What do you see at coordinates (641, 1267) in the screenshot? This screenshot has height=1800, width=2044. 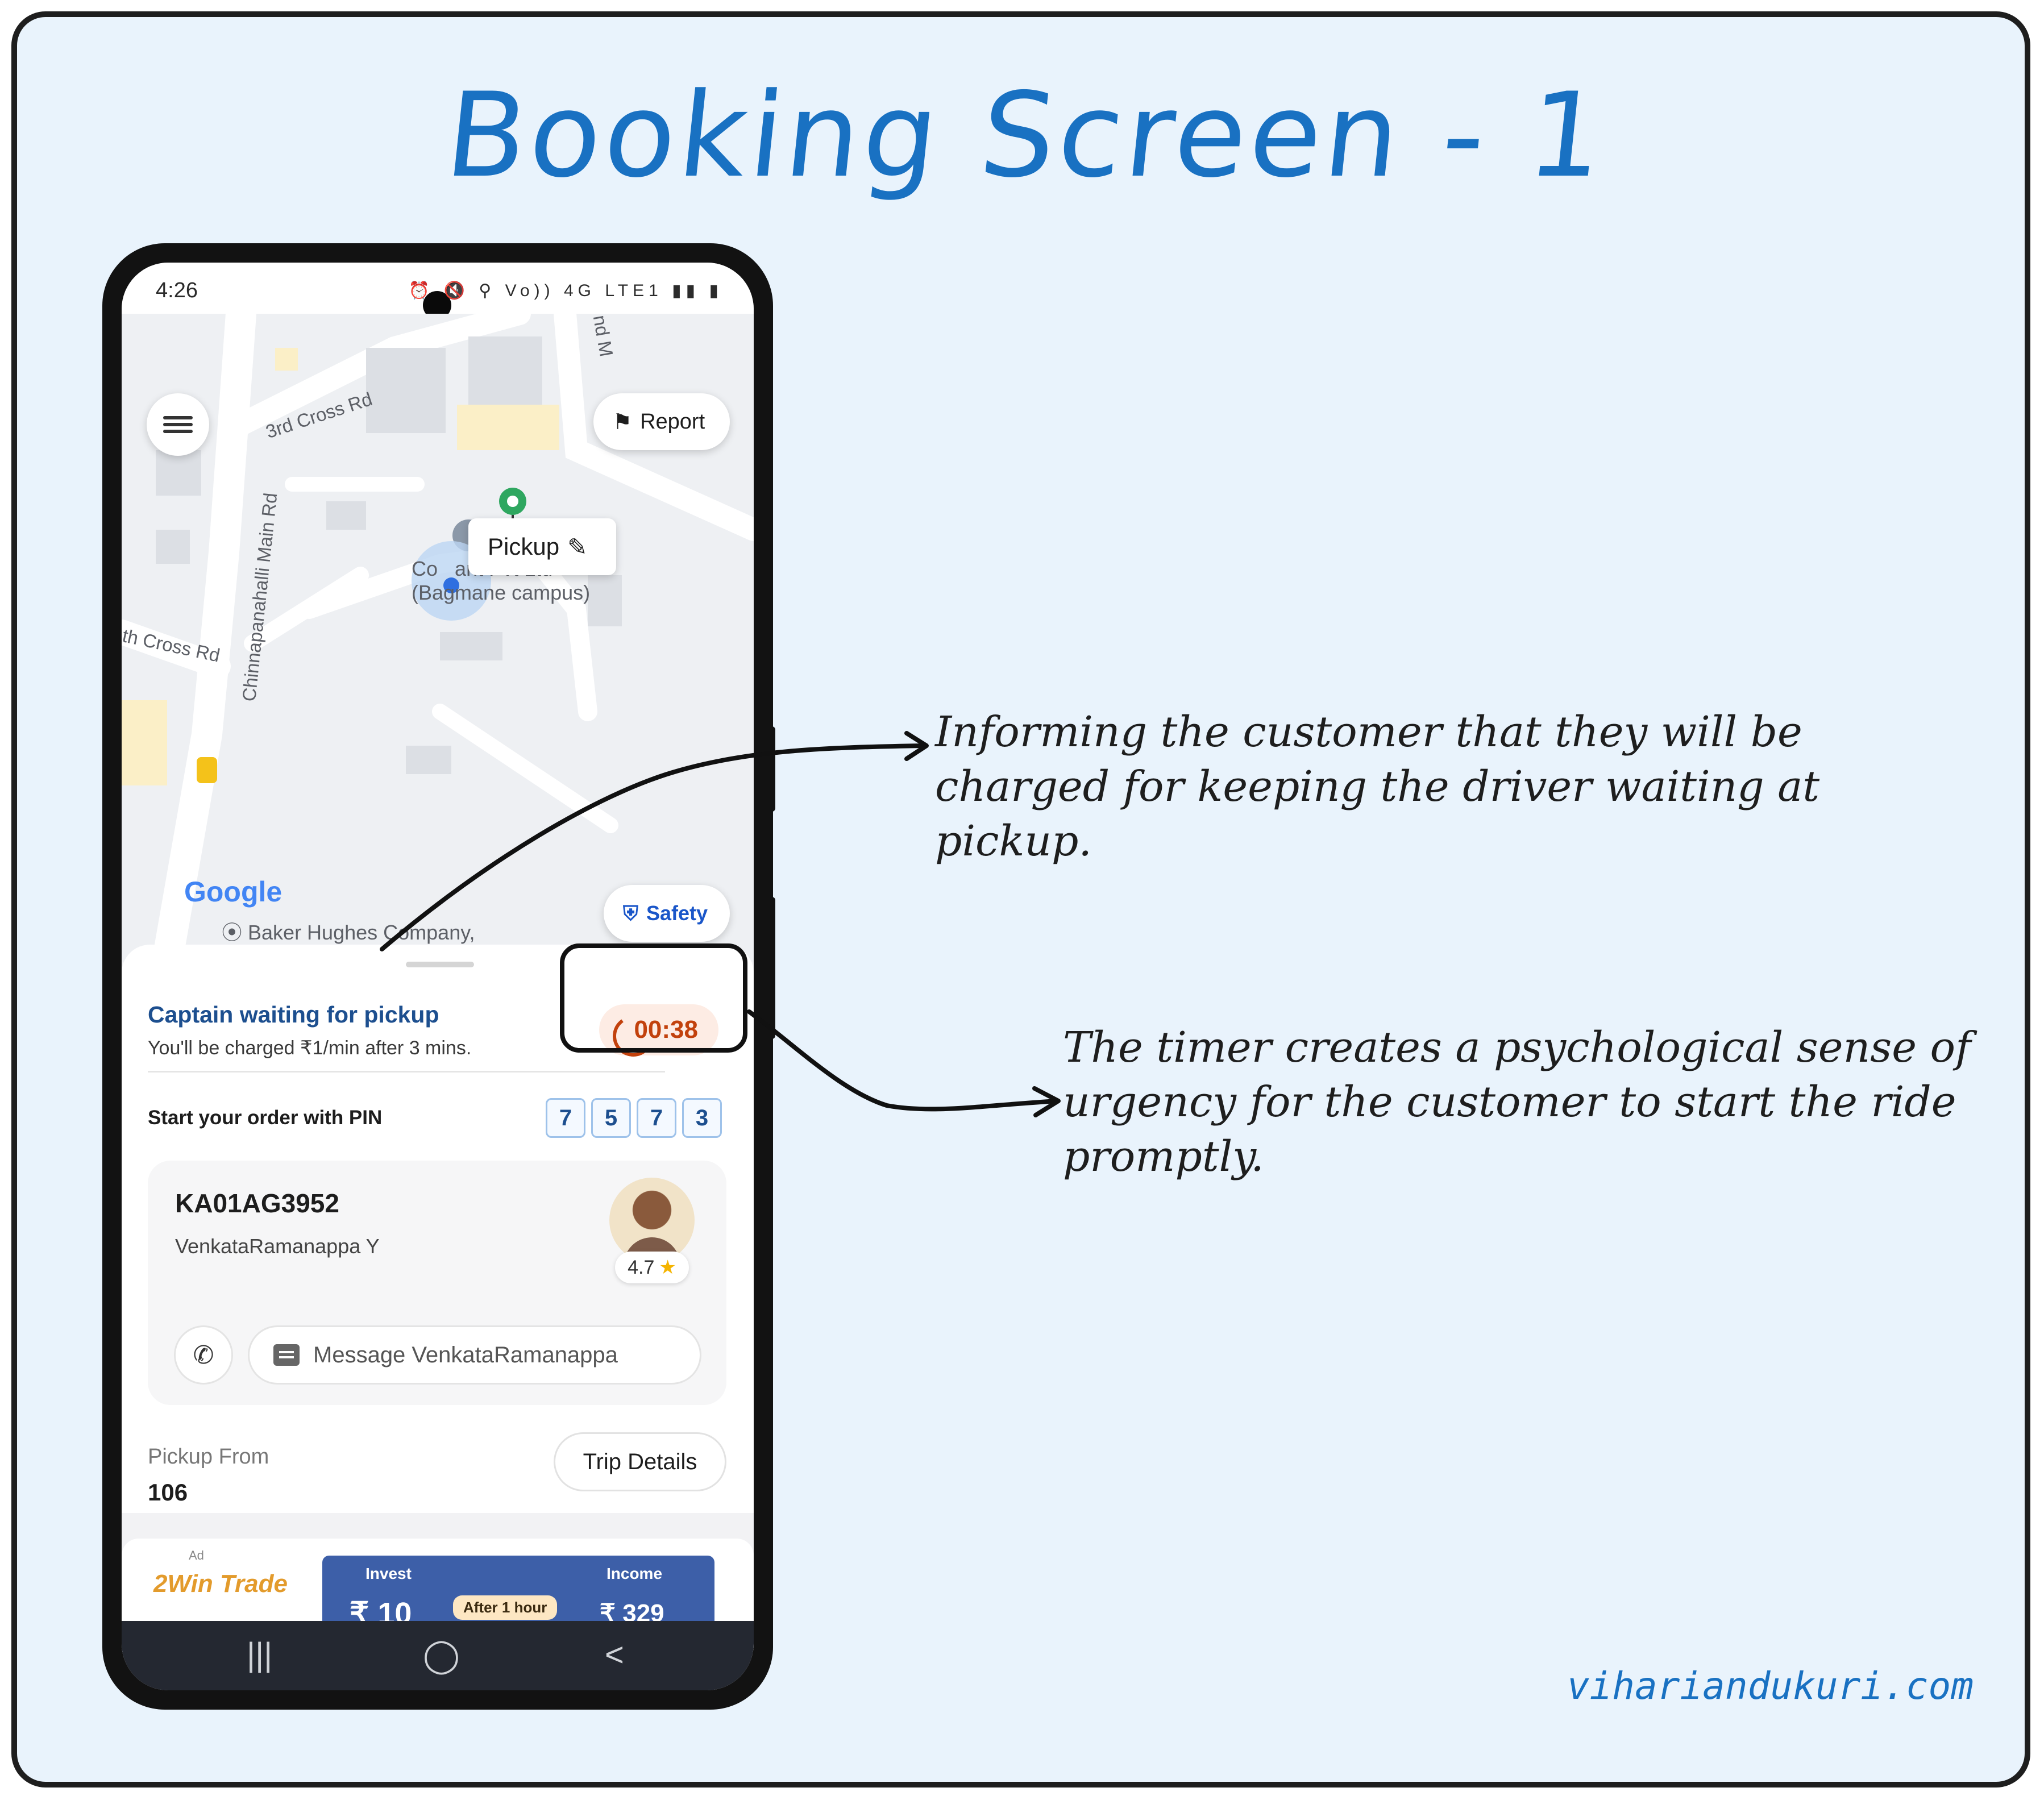 I see `rating-value: 4.7` at bounding box center [641, 1267].